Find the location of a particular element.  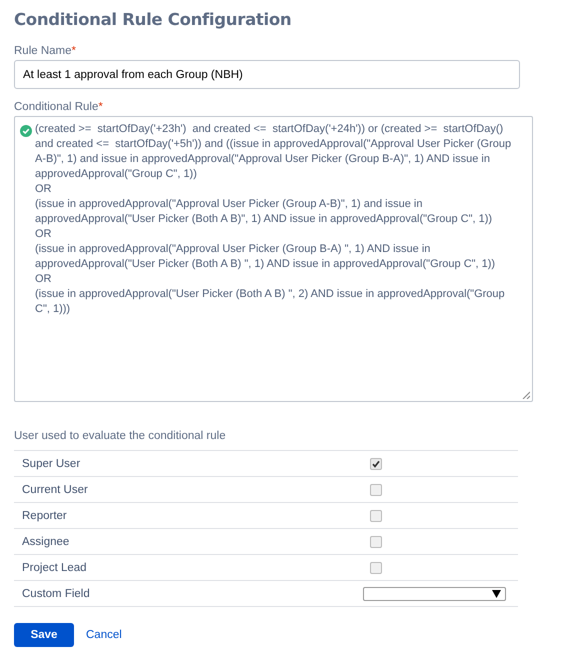

section-label: User used to evaluate the conditional rule is located at coordinates (120, 436).